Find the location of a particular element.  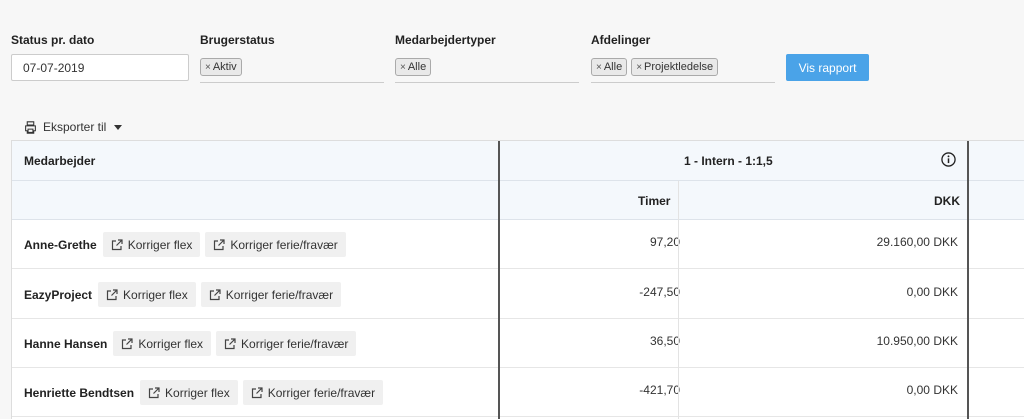

status-date-input: 07-07-2019 is located at coordinates (100, 67).